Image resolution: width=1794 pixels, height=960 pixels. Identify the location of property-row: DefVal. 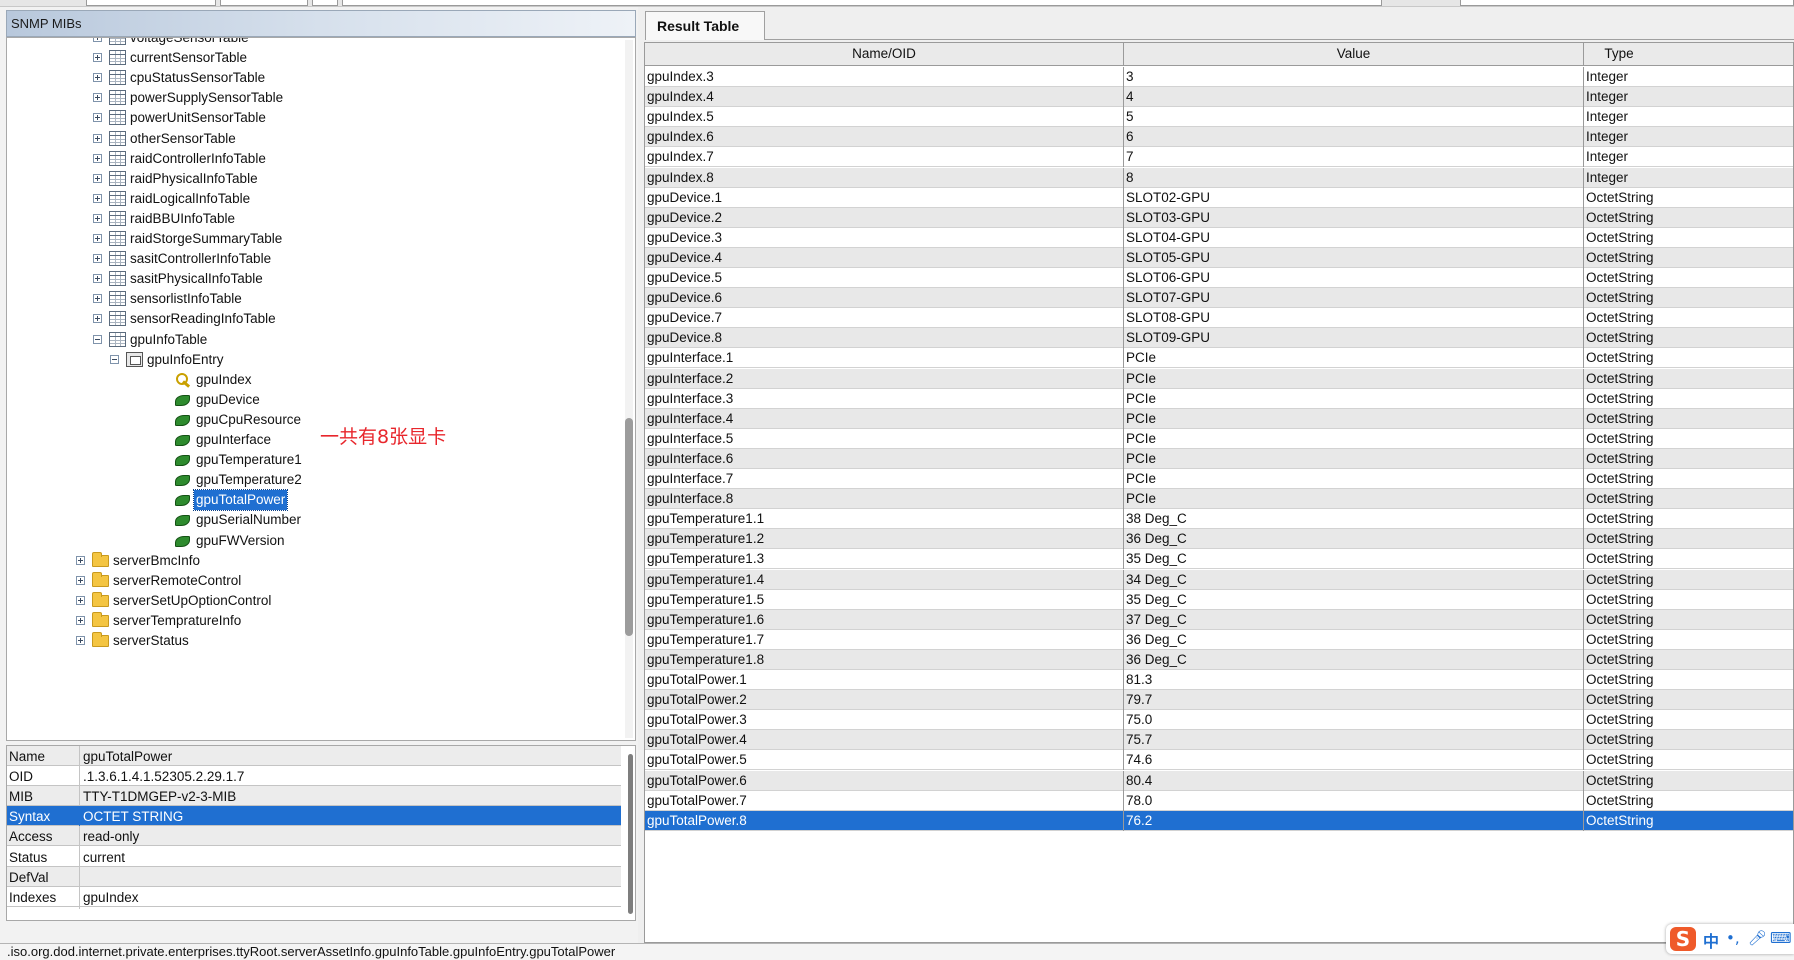
(314, 877).